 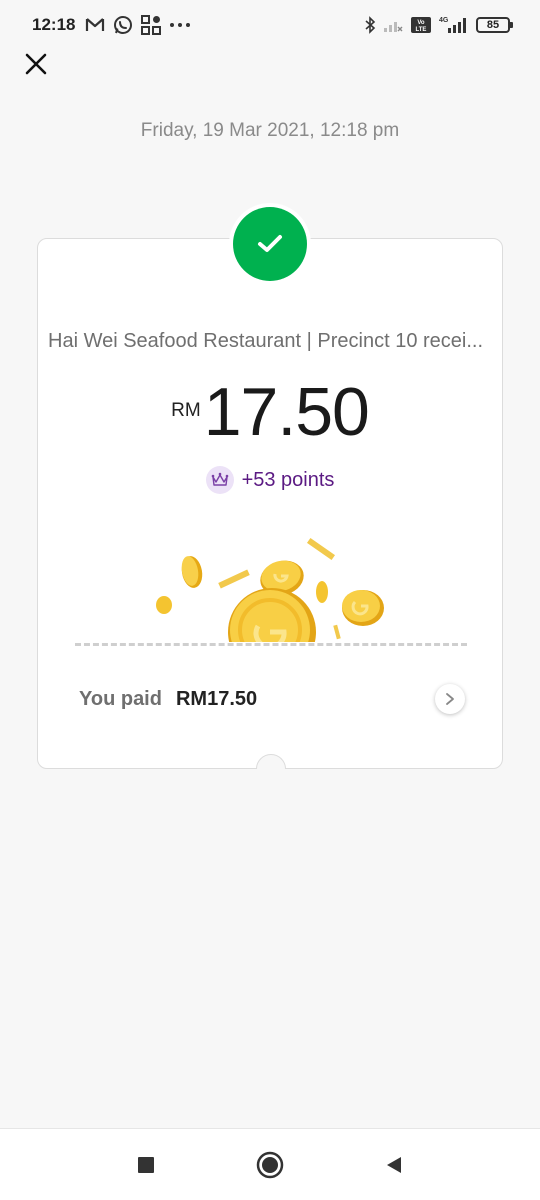 I want to click on transaction-date: Friday, 19 Mar 2021, 12:18 pm, so click(x=270, y=130).